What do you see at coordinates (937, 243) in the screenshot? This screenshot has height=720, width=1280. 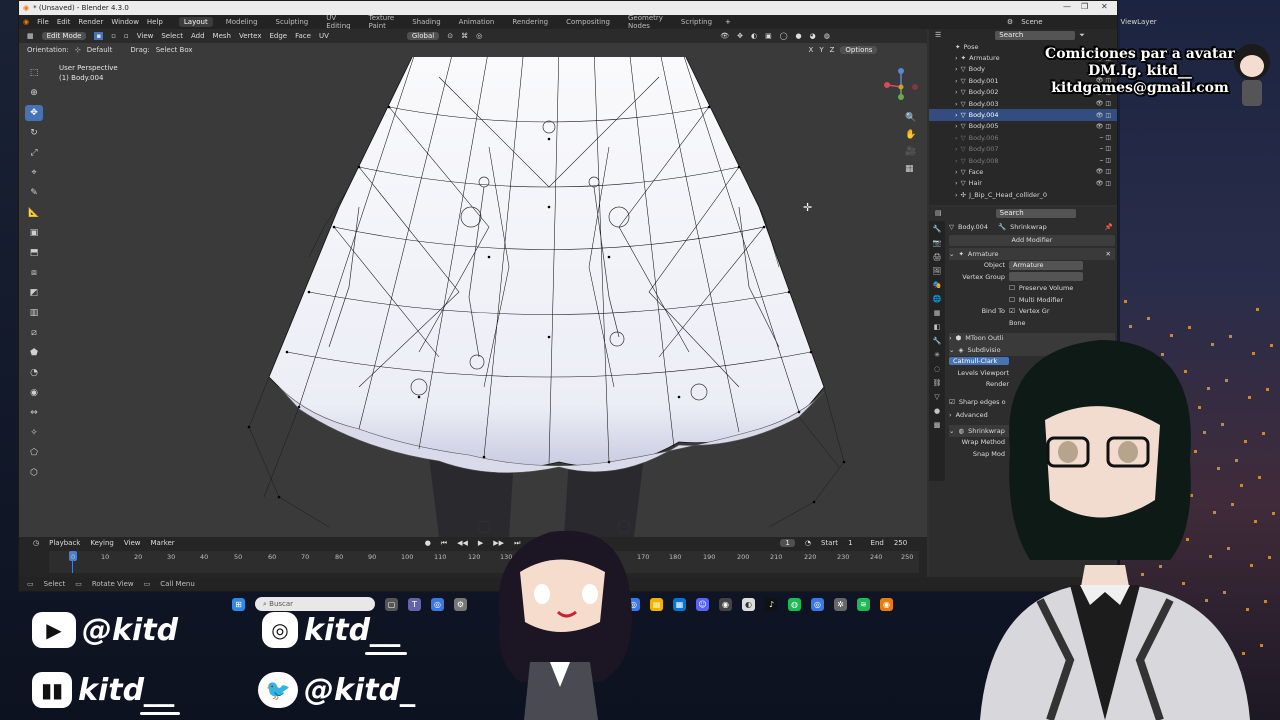 I see `render-tab-icon: 📷` at bounding box center [937, 243].